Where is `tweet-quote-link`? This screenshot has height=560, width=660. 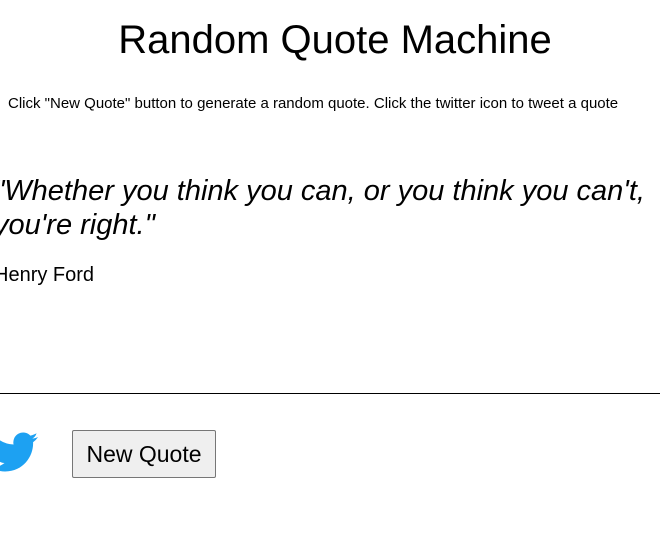
tweet-quote-link is located at coordinates (20, 452).